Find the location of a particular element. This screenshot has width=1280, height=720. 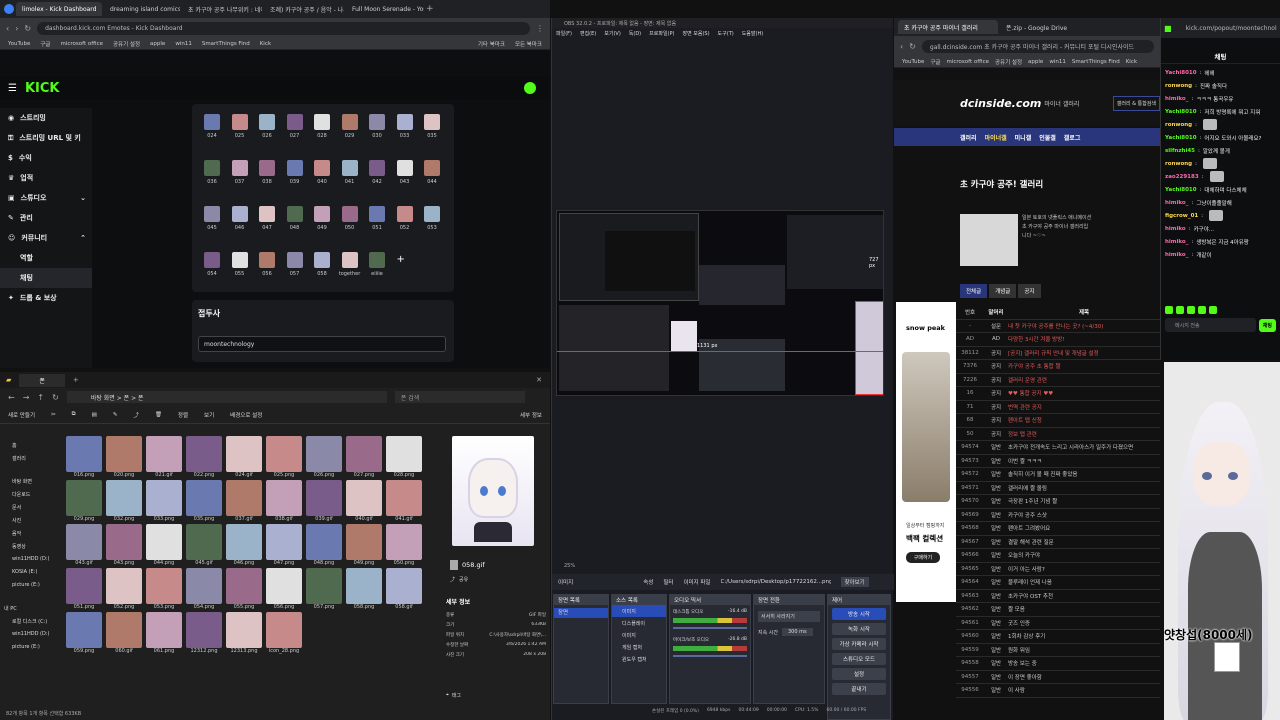

file-item: 051.png is located at coordinates (84, 589).